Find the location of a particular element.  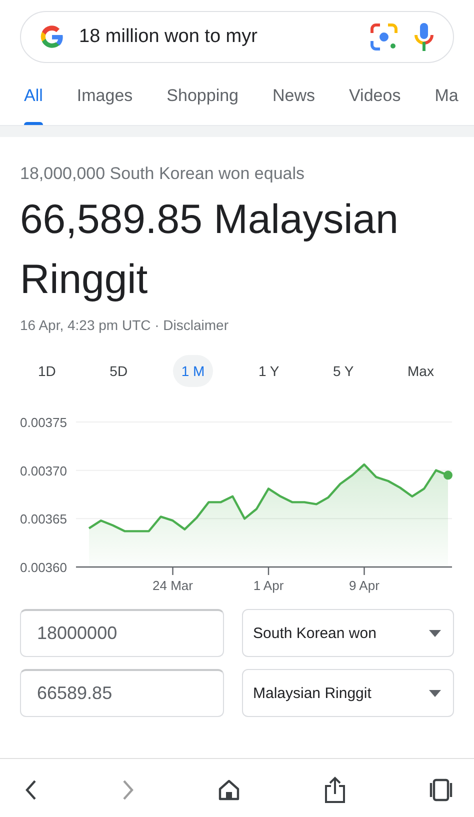

amount-field: 66589.85 is located at coordinates (122, 693).